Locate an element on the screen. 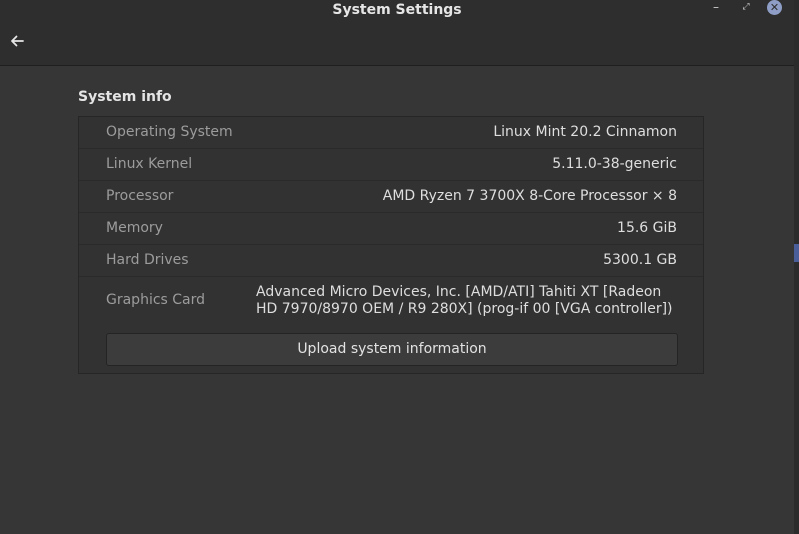 The image size is (799, 534). arrow-left-icon is located at coordinates (17, 41).